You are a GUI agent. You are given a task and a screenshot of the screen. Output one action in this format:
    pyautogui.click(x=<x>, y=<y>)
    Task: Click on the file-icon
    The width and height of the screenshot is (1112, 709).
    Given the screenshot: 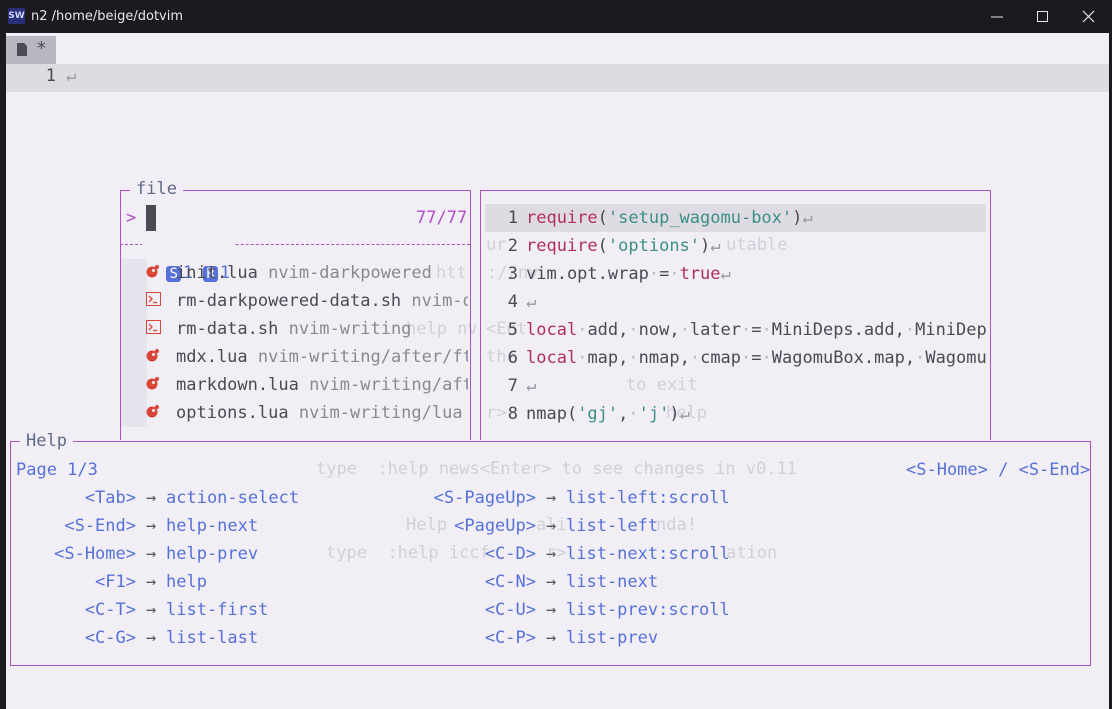 What is the action you would take?
    pyautogui.click(x=22, y=49)
    